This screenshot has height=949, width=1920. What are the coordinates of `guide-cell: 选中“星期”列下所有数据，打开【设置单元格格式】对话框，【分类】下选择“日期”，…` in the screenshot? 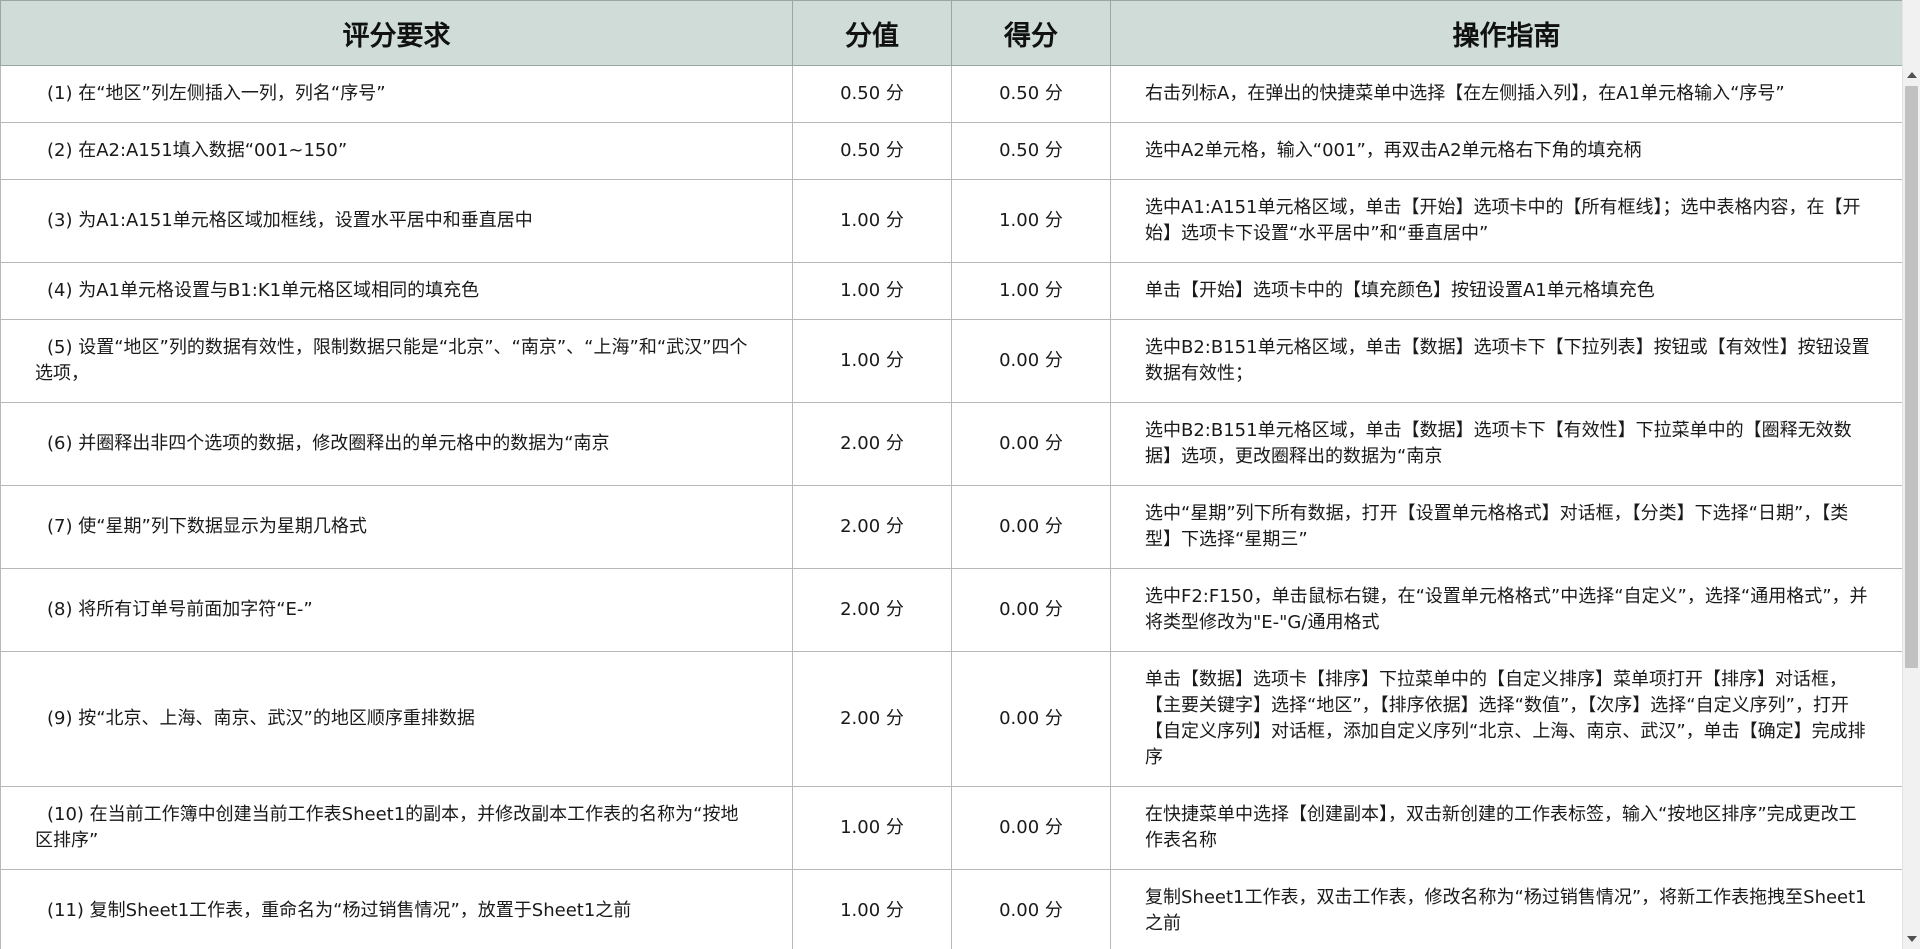 It's located at (1506, 527).